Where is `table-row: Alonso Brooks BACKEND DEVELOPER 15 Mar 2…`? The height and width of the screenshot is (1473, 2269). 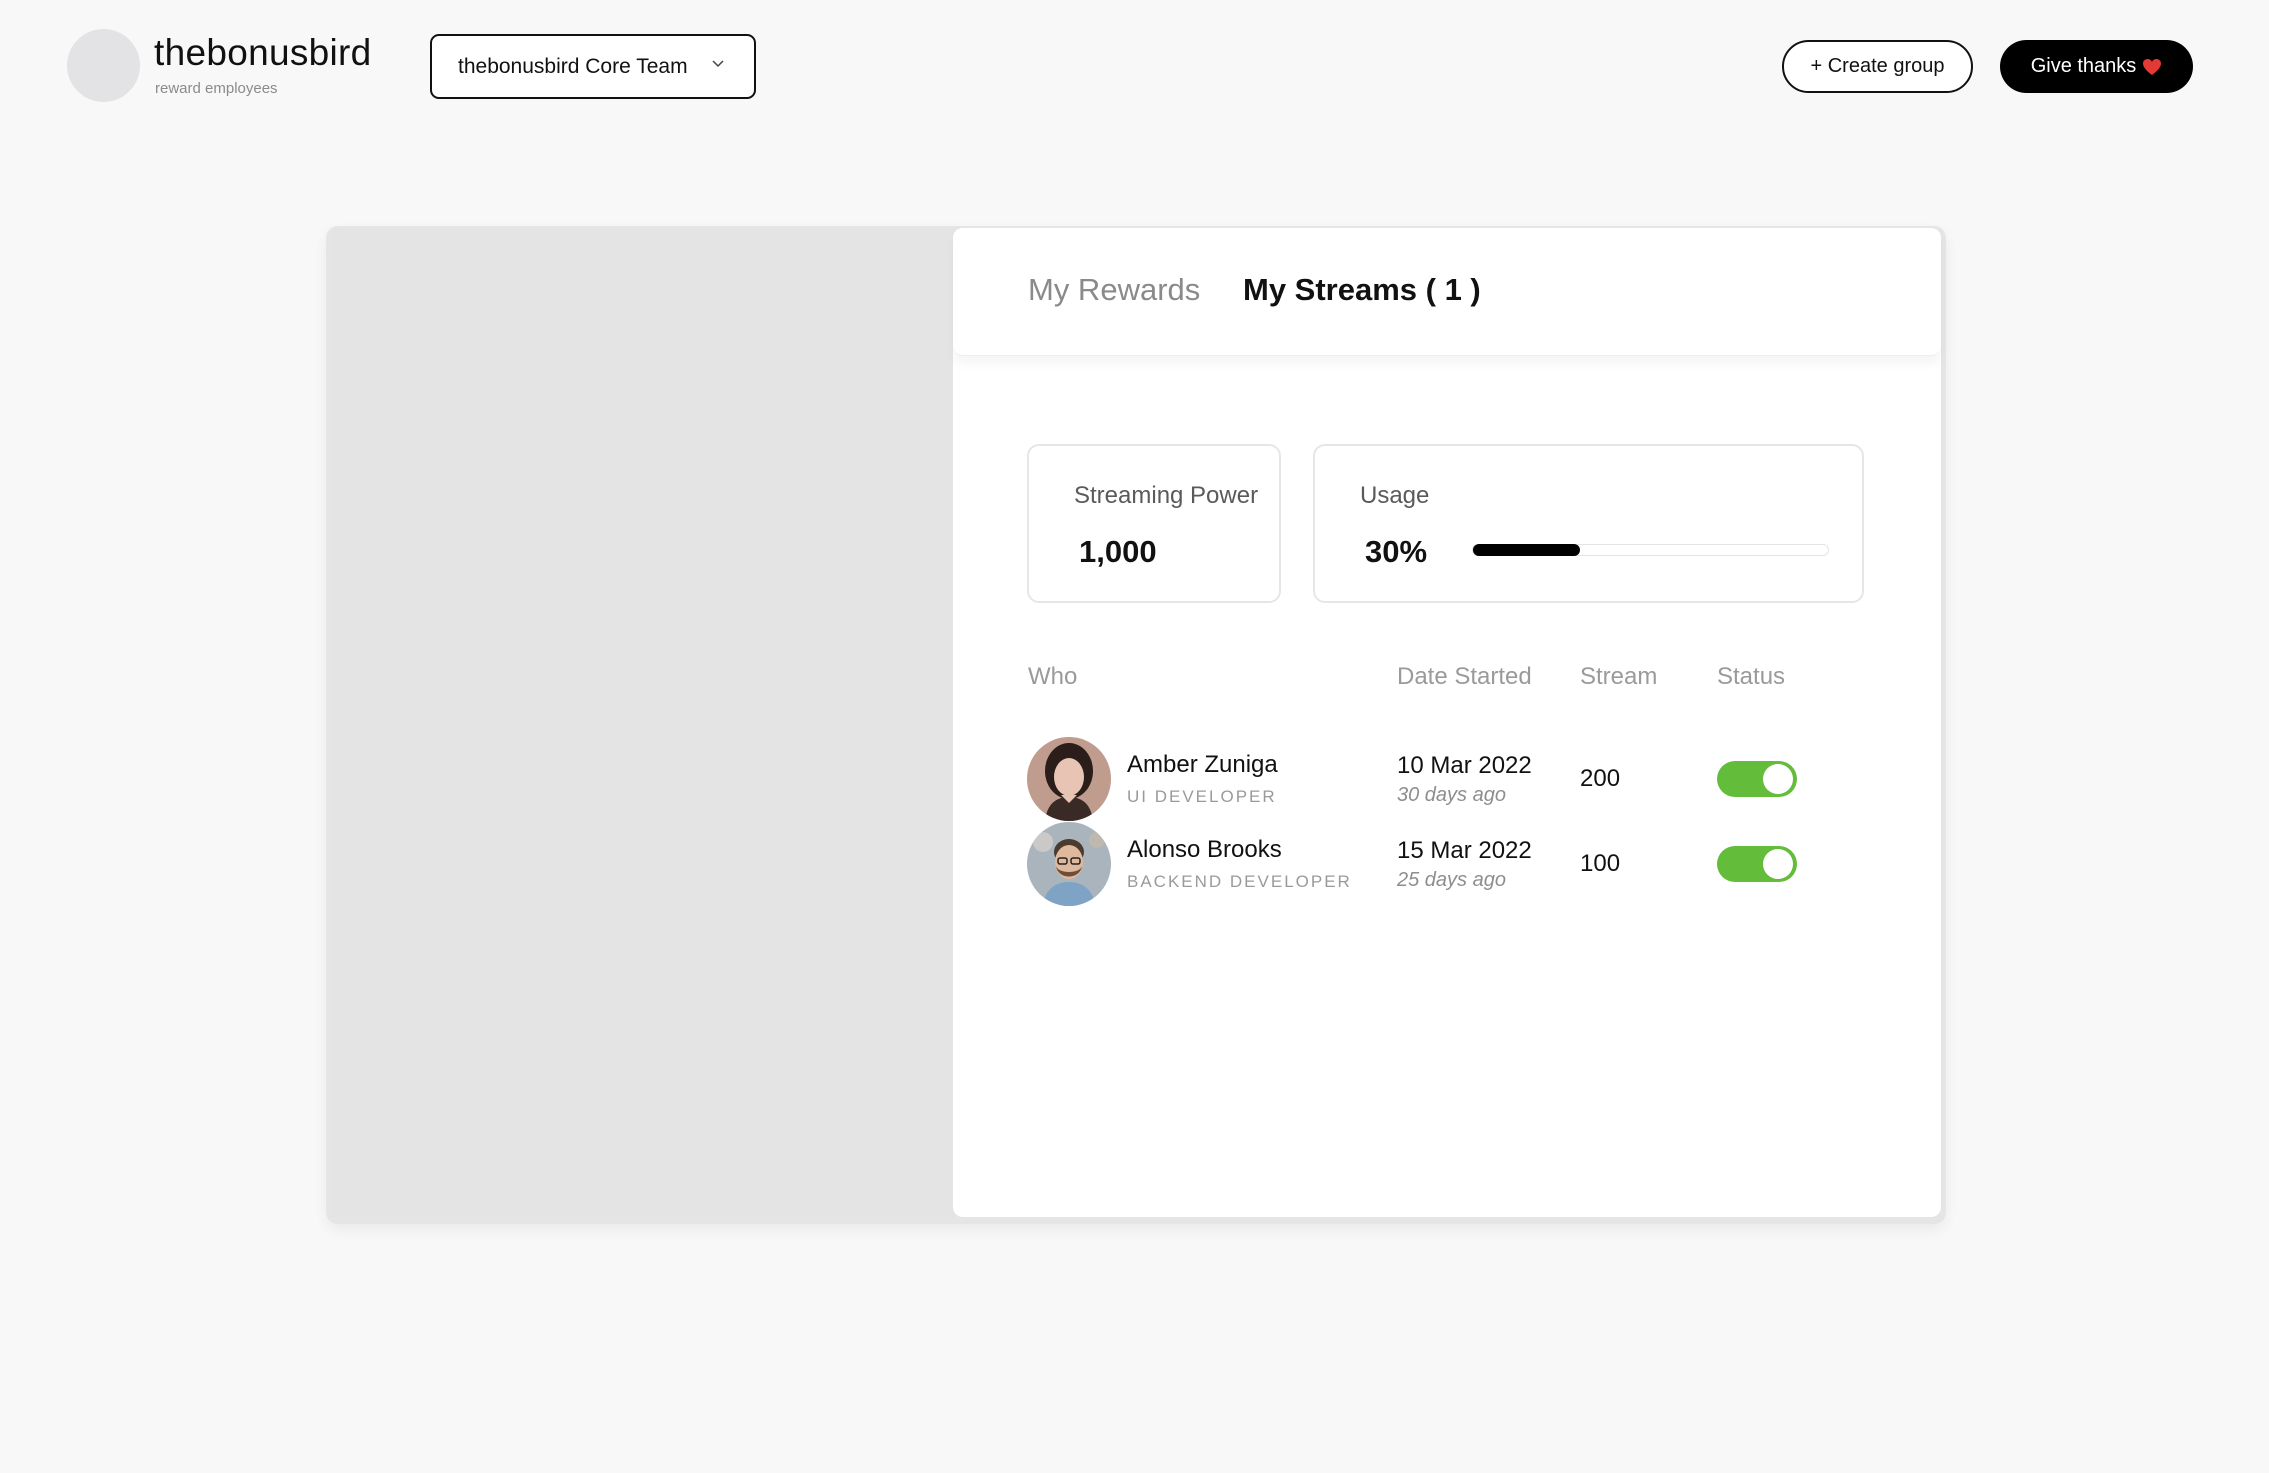 table-row: Alonso Brooks BACKEND DEVELOPER 15 Mar 2… is located at coordinates (1447, 864).